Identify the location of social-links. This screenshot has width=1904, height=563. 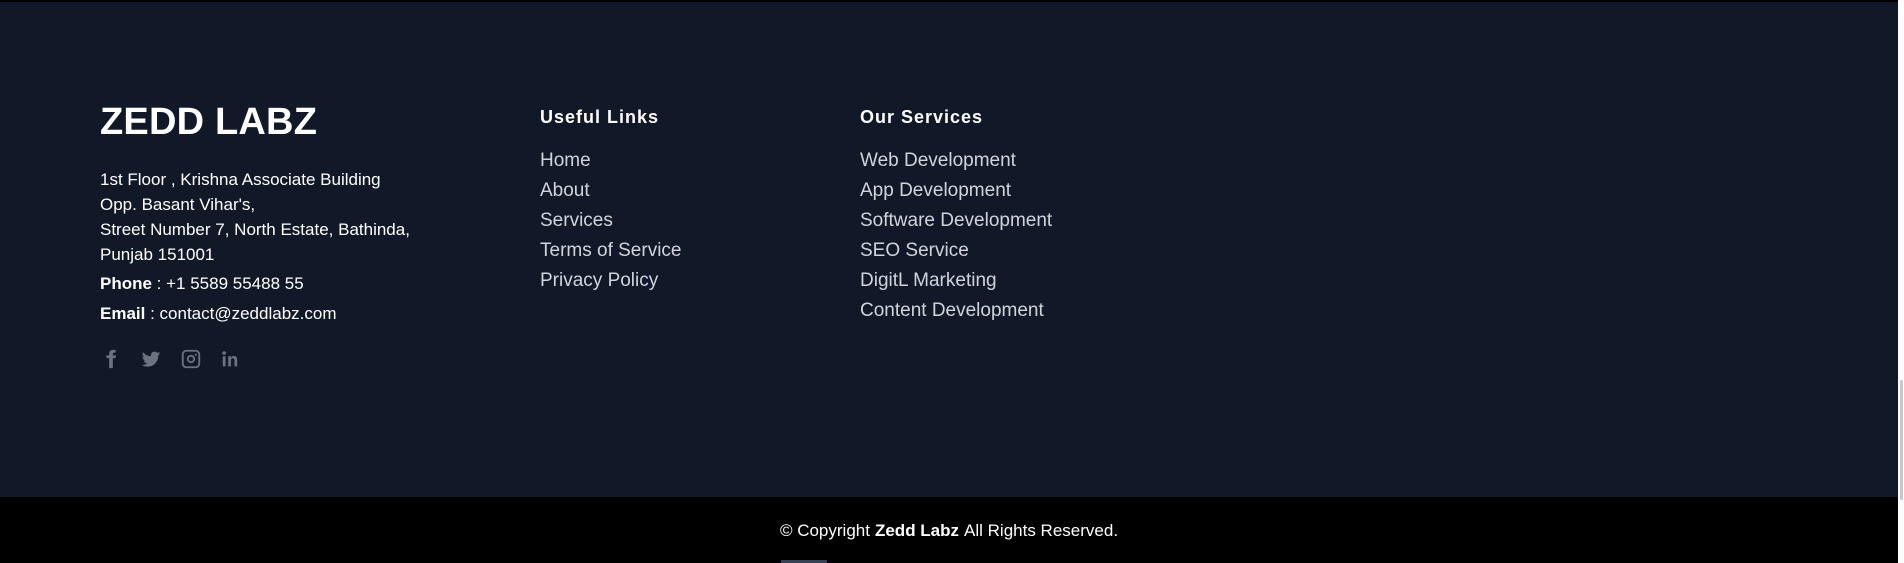
(290, 361).